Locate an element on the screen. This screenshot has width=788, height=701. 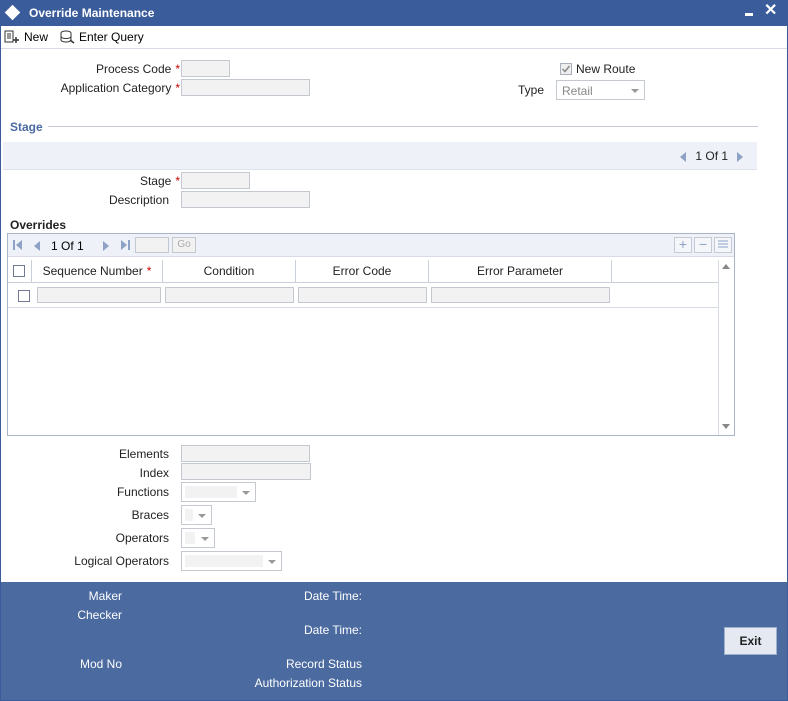
logical-operators-select-value is located at coordinates (224, 561).